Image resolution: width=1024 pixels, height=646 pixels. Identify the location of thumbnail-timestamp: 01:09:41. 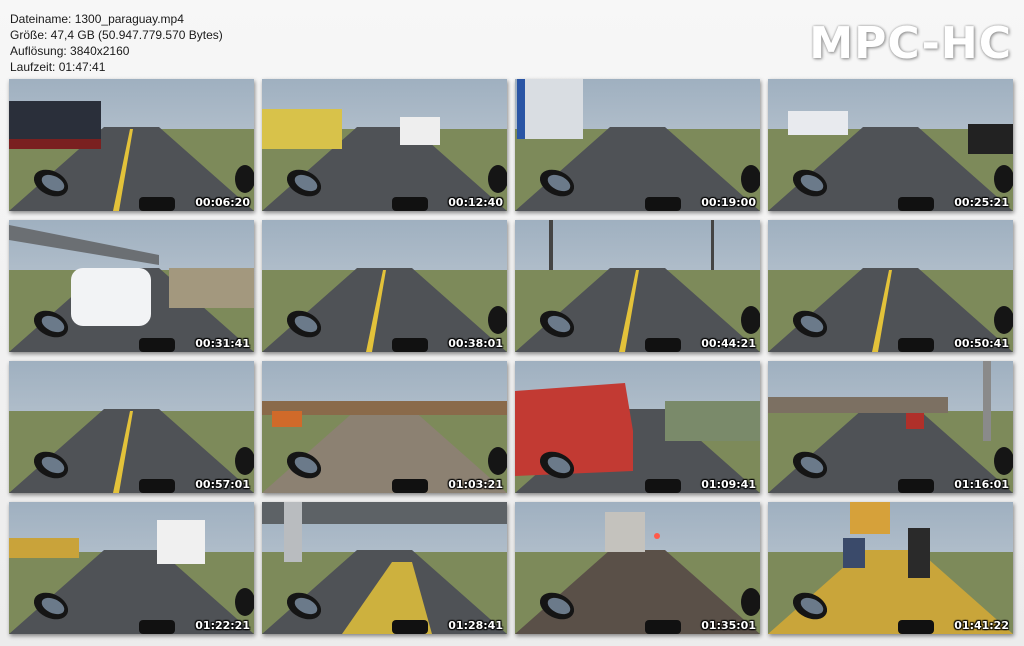
(728, 484).